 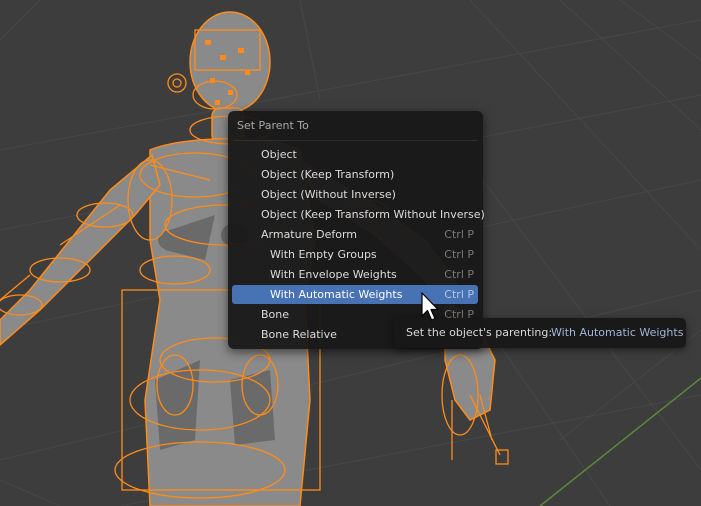 I want to click on menu-item-object-keep-transform: Object (Keep Transform), so click(x=355, y=174).